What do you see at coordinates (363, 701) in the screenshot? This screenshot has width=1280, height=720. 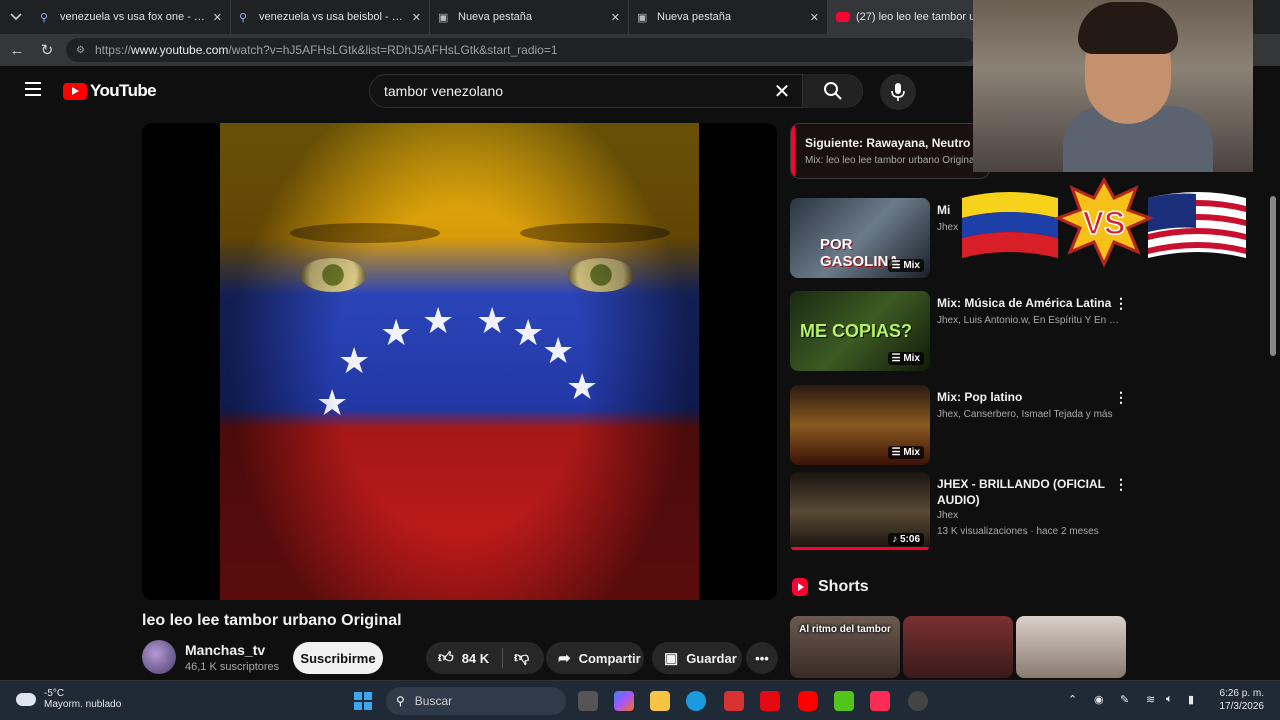 I see `windows-start-icon` at bounding box center [363, 701].